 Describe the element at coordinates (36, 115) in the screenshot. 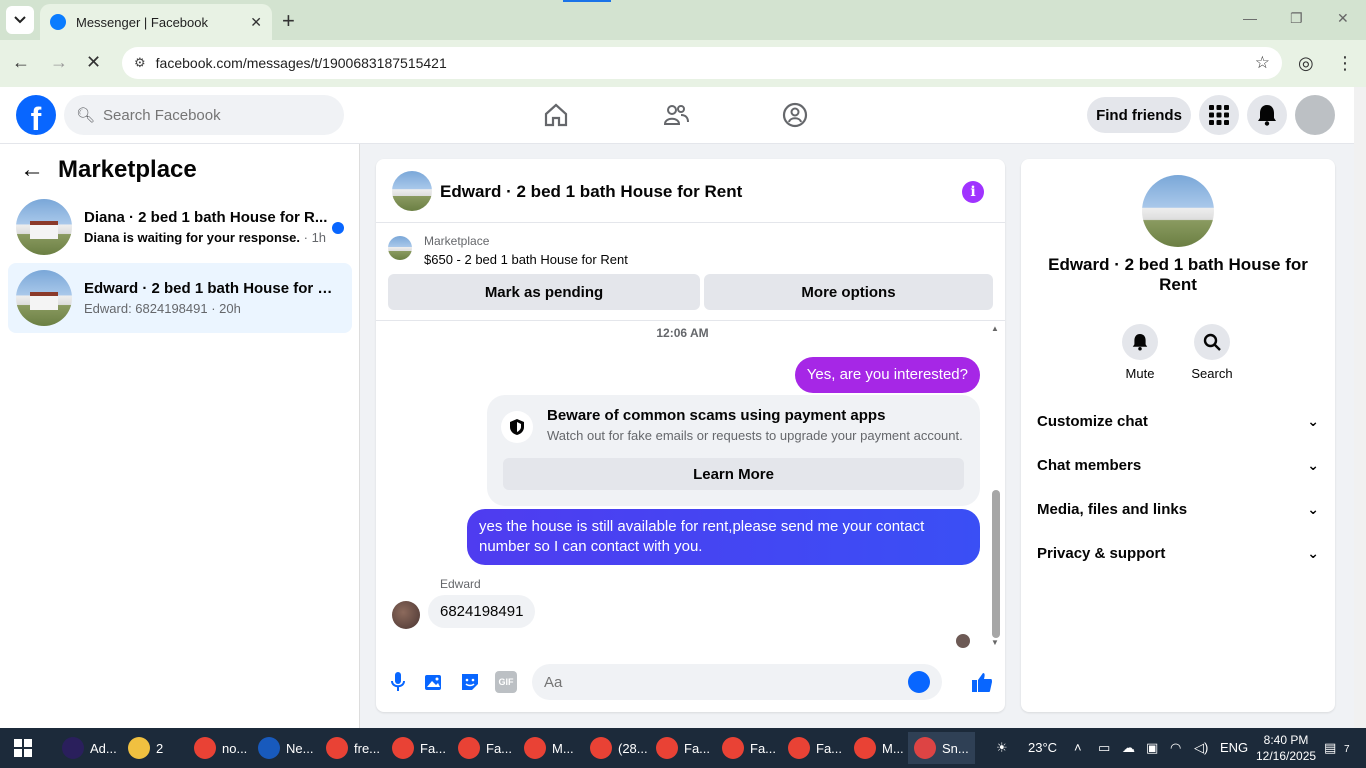

I see `facebook-logo-icon: f` at that location.